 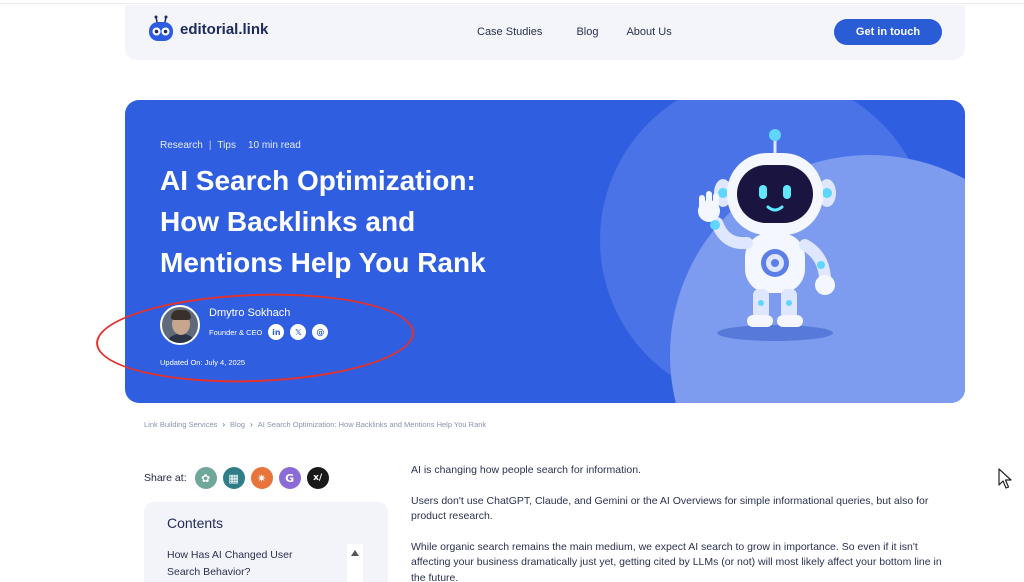 What do you see at coordinates (512, 3) in the screenshot?
I see `top-divider` at bounding box center [512, 3].